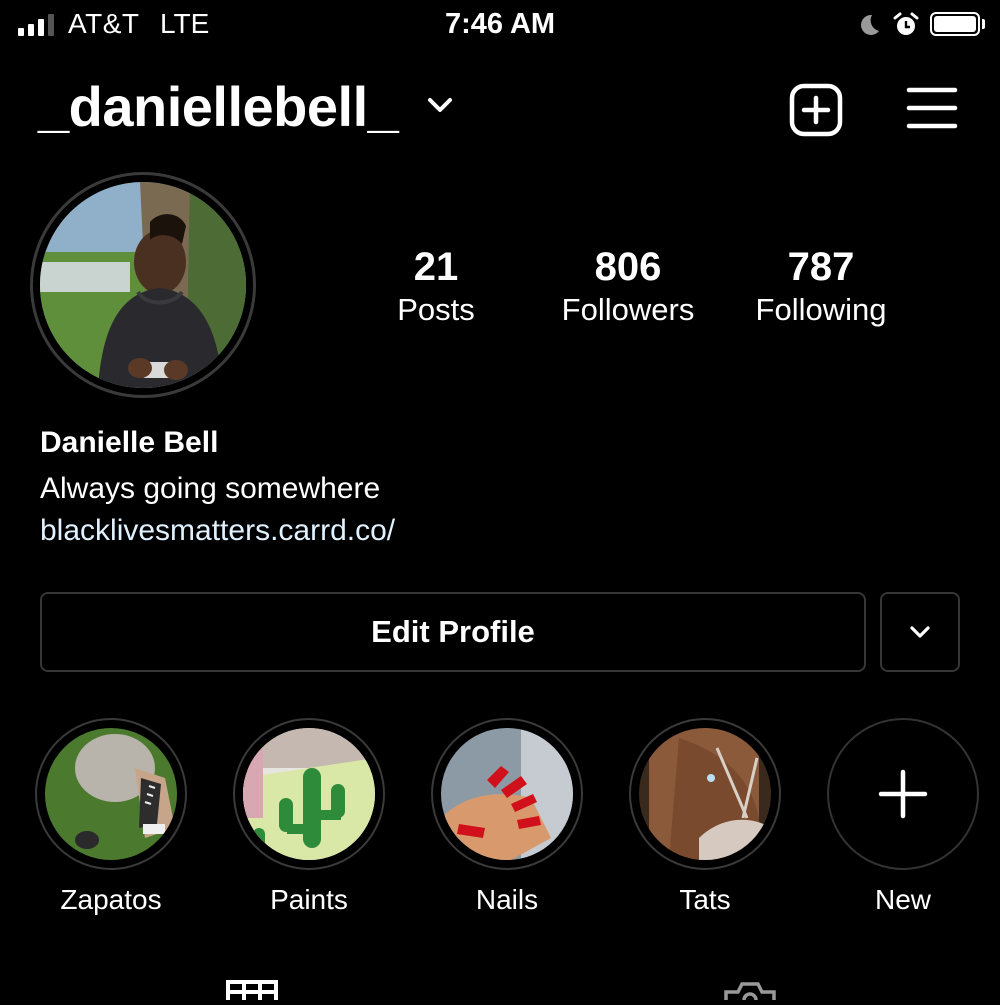 The image size is (1000, 1005). I want to click on stat-following: 787 Following, so click(821, 287).